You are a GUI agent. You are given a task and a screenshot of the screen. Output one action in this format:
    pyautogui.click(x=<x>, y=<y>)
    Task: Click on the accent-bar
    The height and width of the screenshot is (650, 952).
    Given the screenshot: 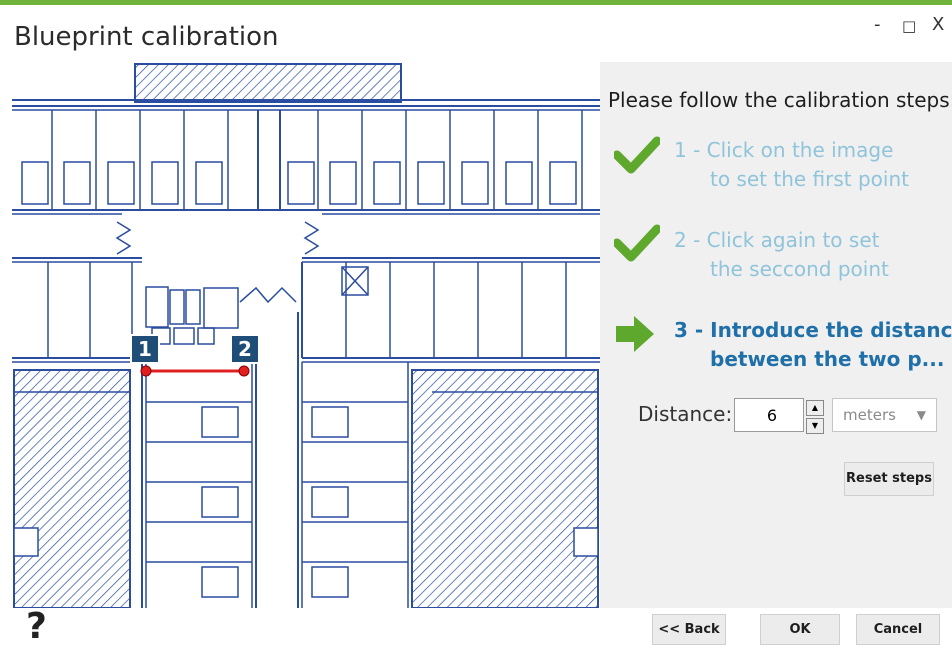 What is the action you would take?
    pyautogui.click(x=476, y=2)
    